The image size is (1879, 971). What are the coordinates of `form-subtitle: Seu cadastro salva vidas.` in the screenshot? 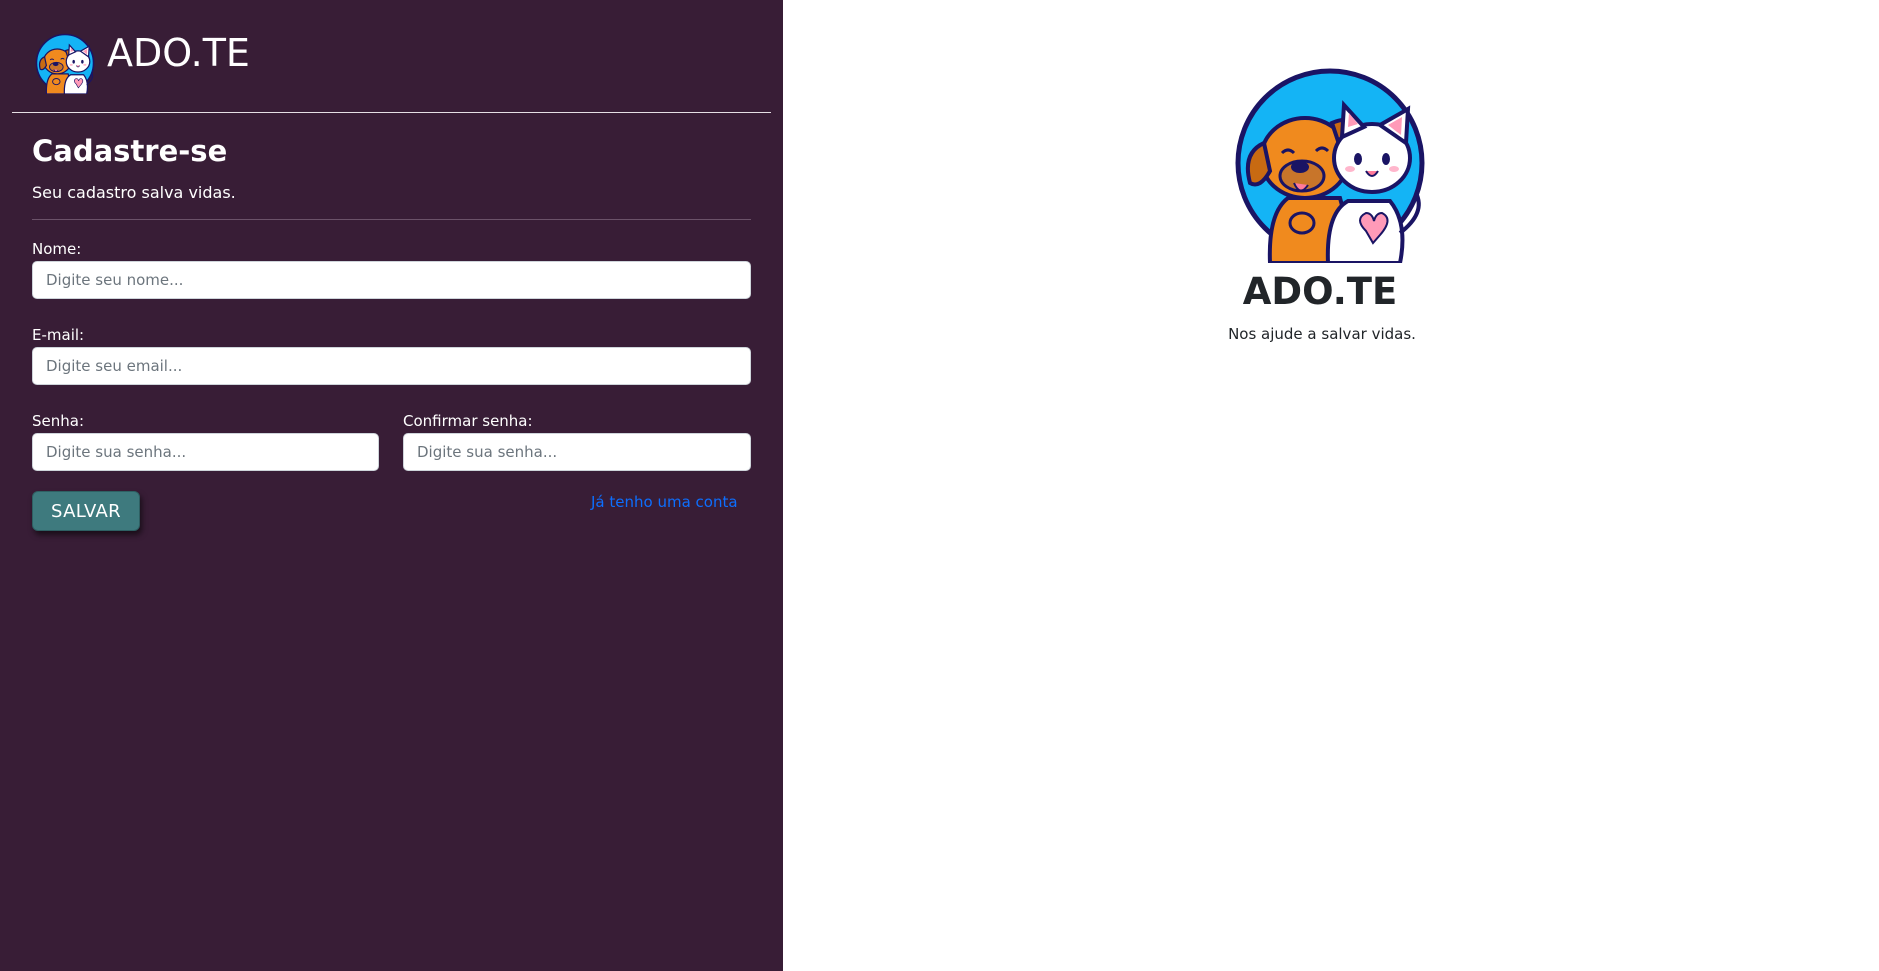 It's located at (134, 192).